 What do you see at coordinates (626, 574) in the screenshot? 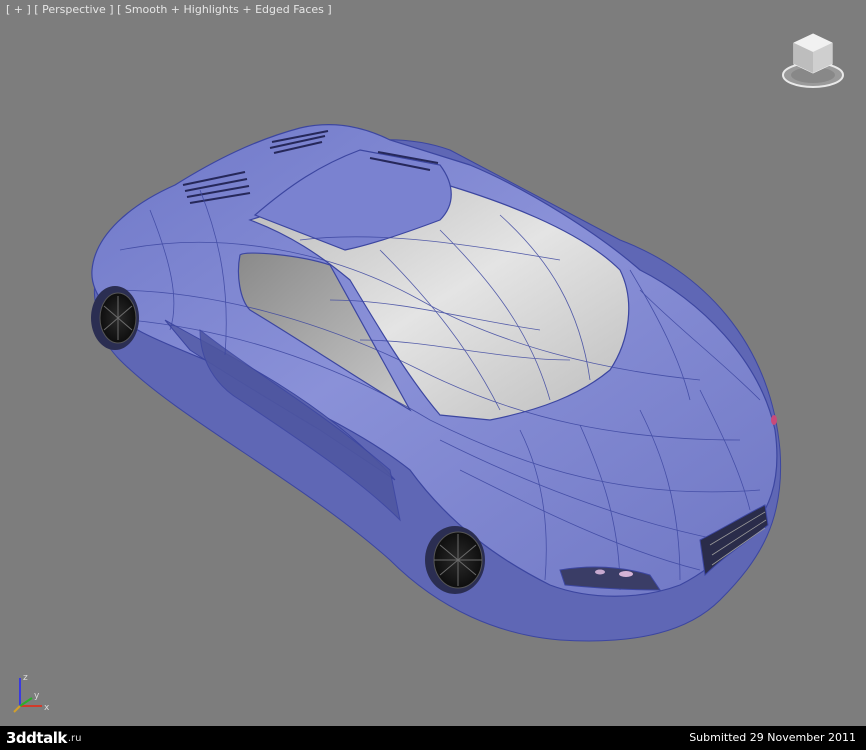
I see `headlight-lamp` at bounding box center [626, 574].